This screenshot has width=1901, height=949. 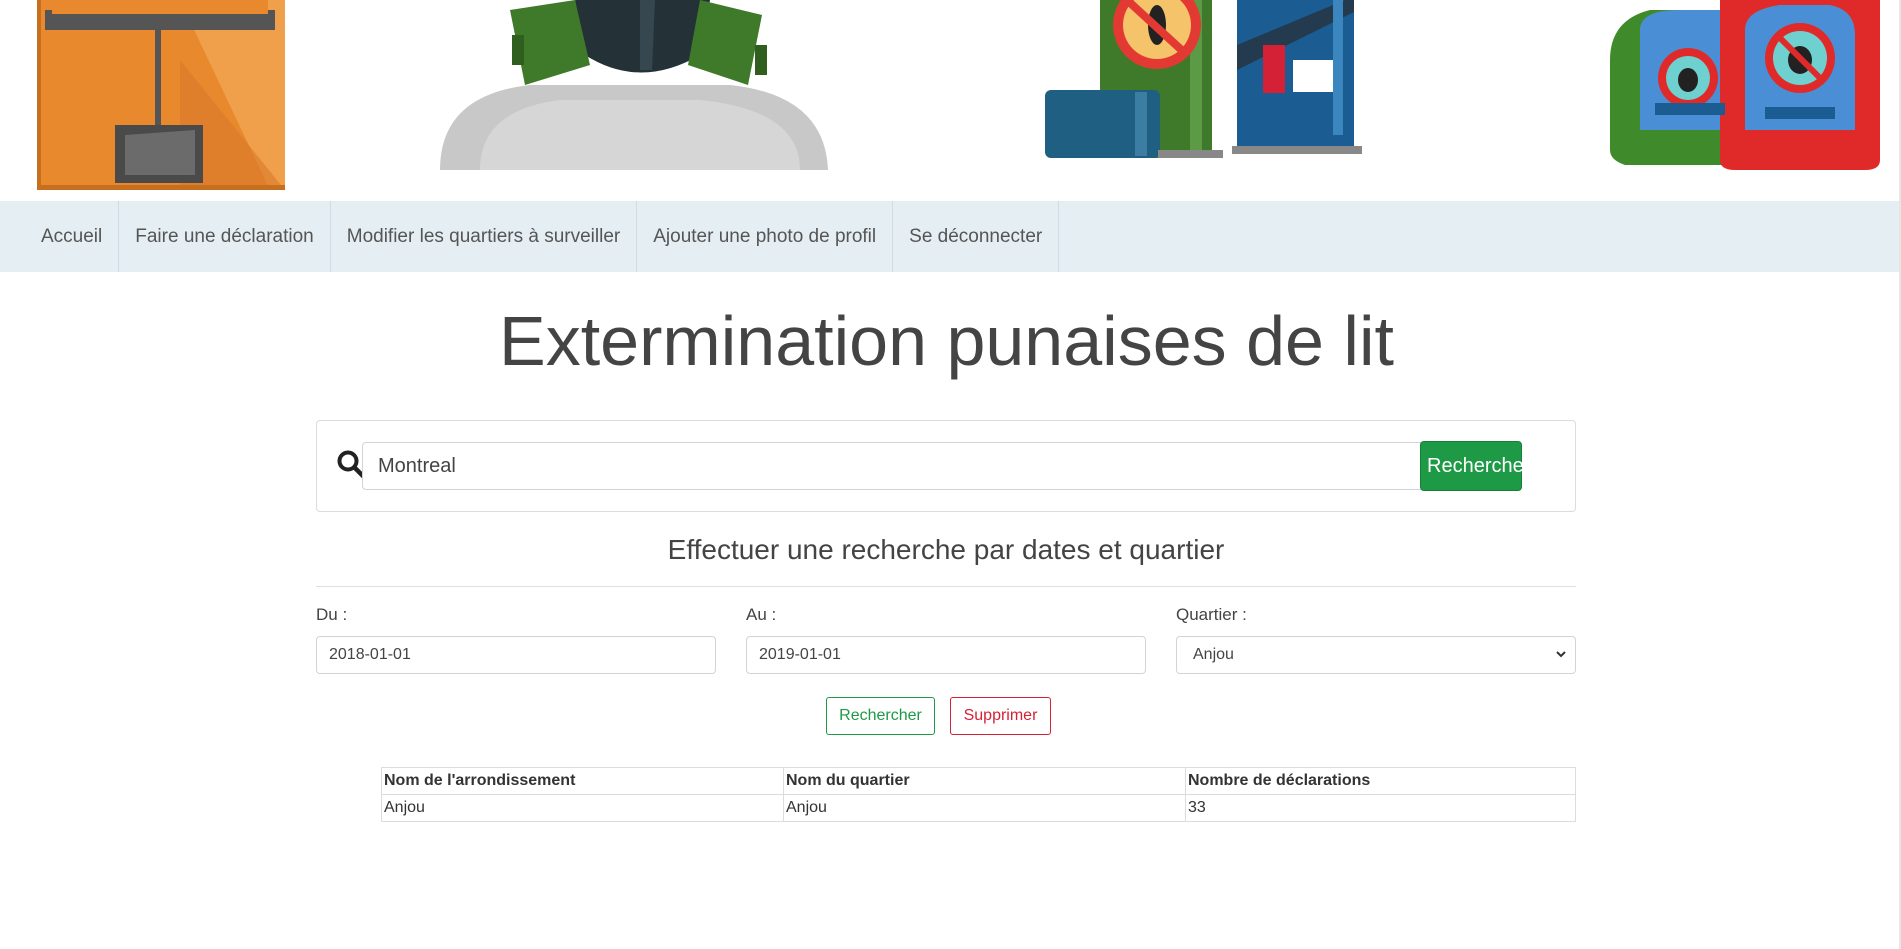 I want to click on quartier-label: Quartier :, so click(x=1211, y=614).